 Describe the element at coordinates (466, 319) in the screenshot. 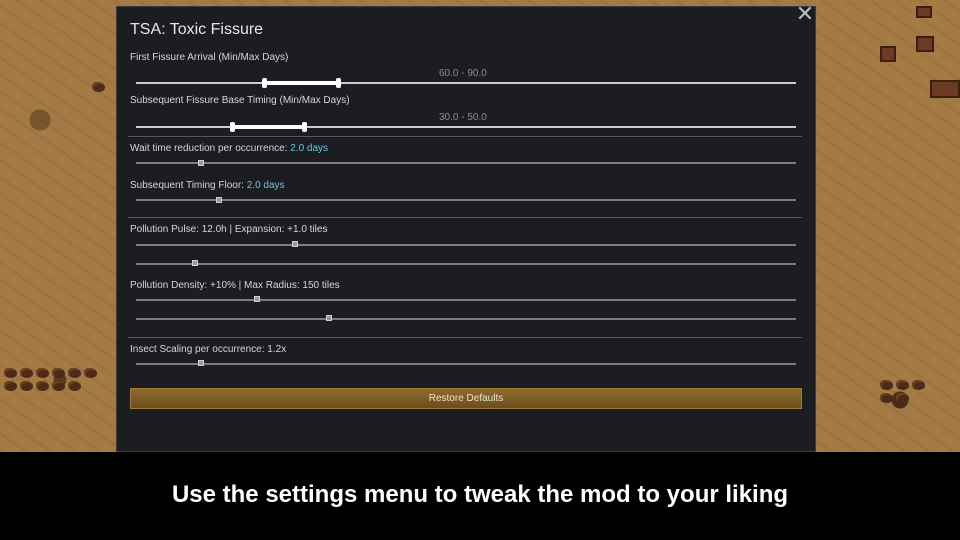

I see `max-radius-track` at that location.